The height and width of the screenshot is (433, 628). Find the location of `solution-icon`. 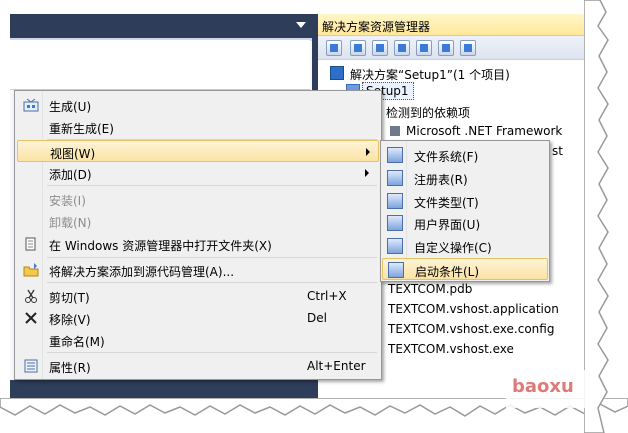

solution-icon is located at coordinates (337, 73).